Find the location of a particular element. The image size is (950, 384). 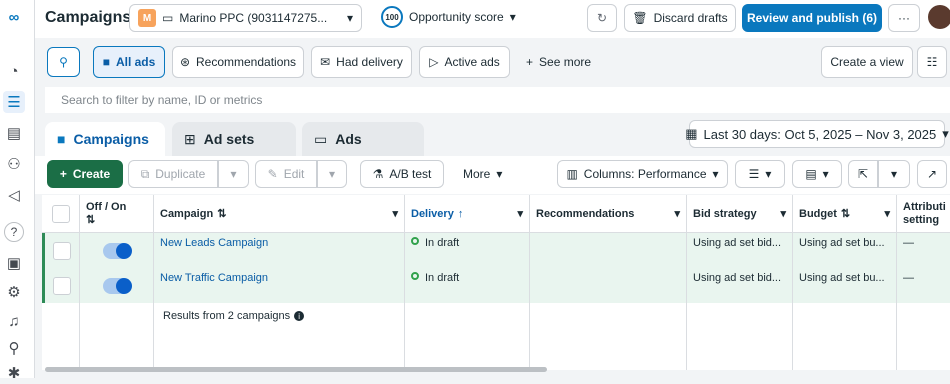

filter-recommendations: ⊛ Recommendations is located at coordinates (238, 62).